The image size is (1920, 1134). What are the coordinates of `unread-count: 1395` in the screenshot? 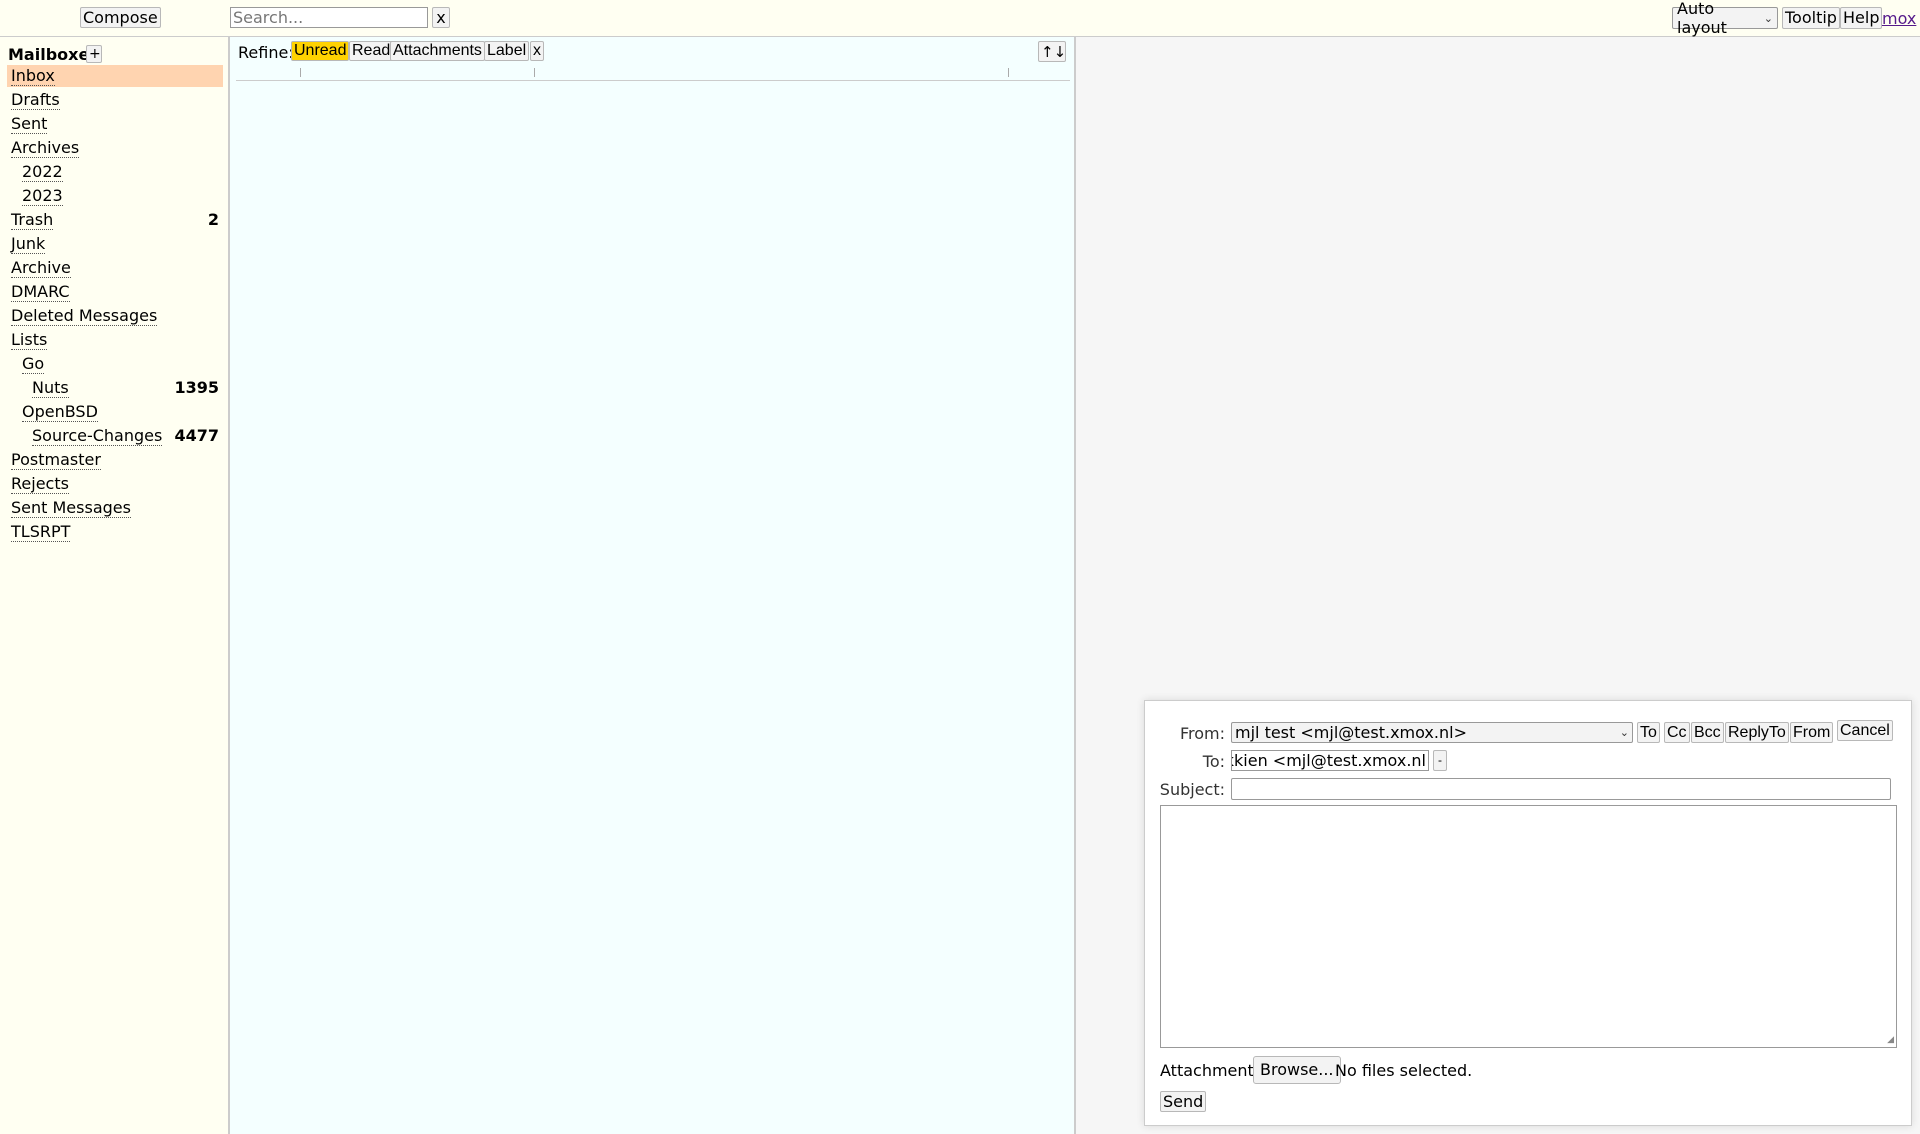 It's located at (196, 387).